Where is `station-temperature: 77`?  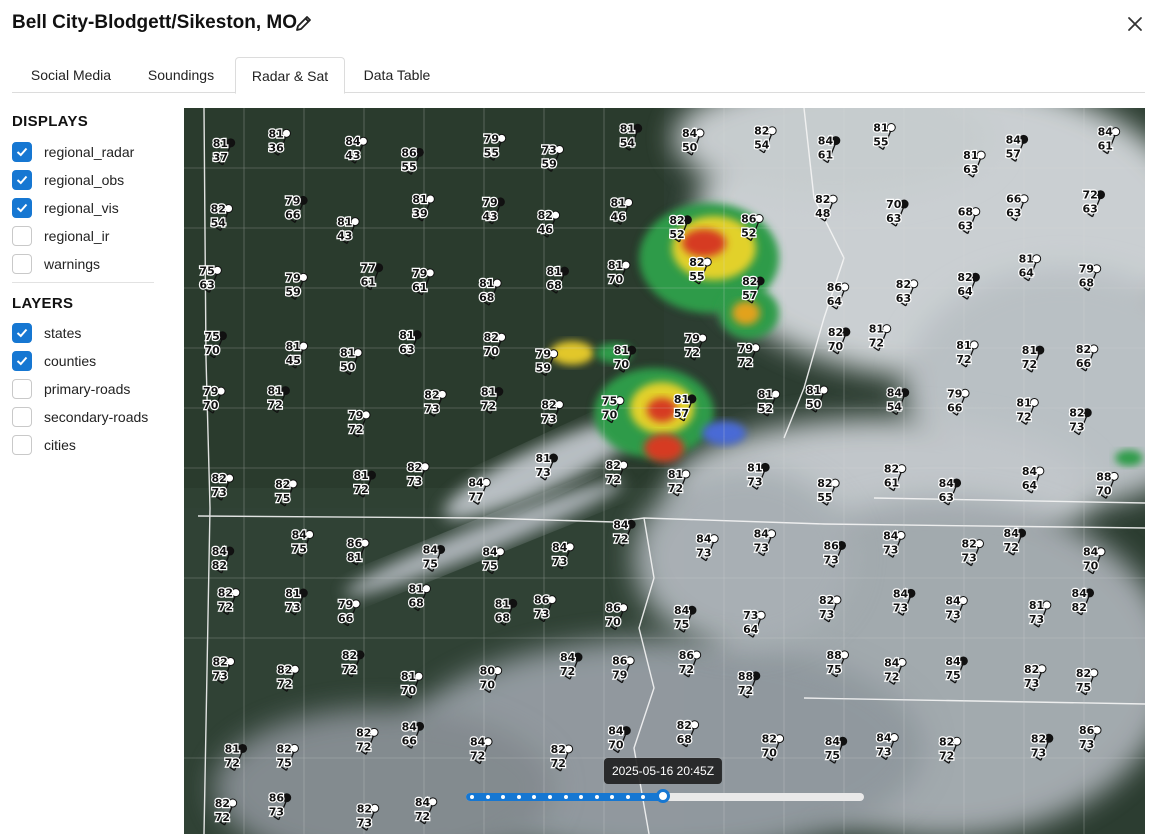 station-temperature: 77 is located at coordinates (368, 268).